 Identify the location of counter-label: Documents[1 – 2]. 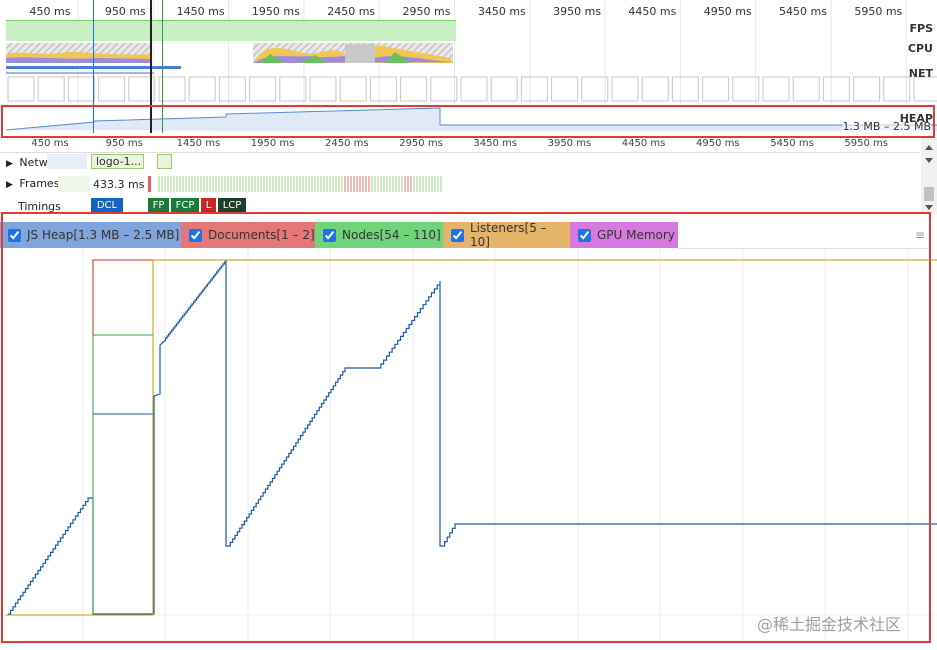
(261, 235).